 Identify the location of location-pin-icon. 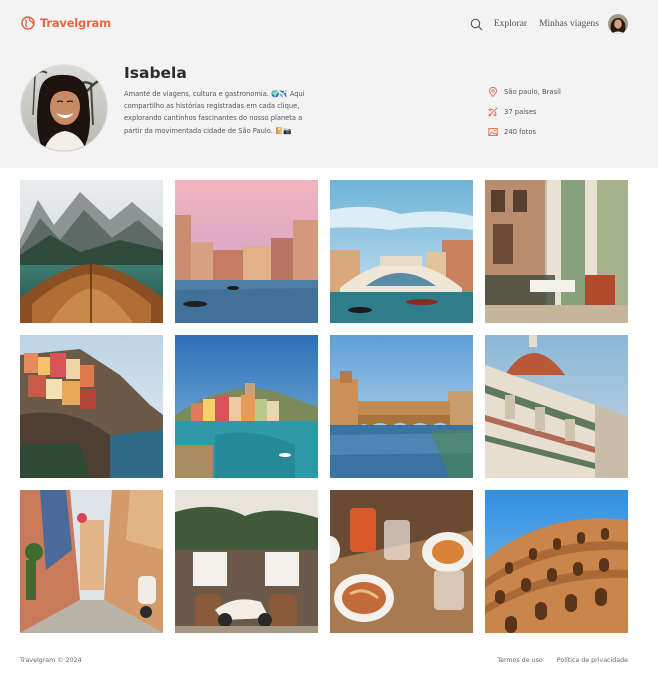
(493, 92).